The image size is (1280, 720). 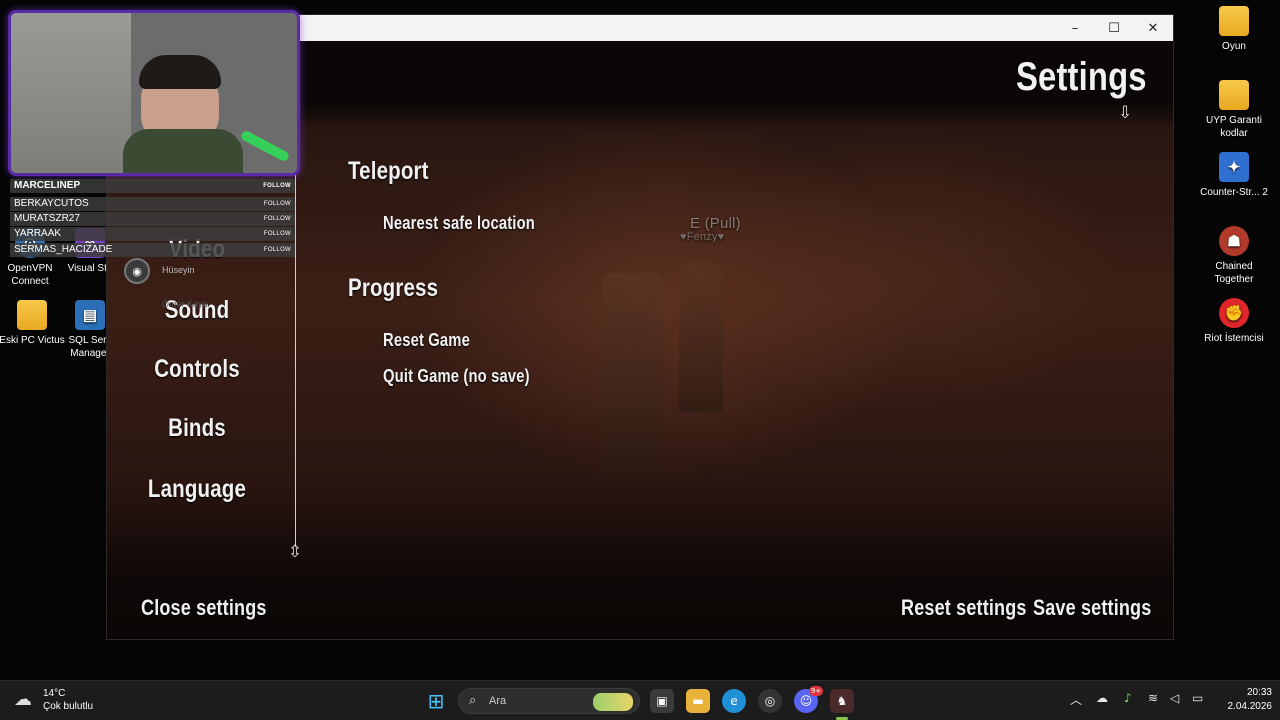 I want to click on section-heading-progress: Progress, so click(x=393, y=288).